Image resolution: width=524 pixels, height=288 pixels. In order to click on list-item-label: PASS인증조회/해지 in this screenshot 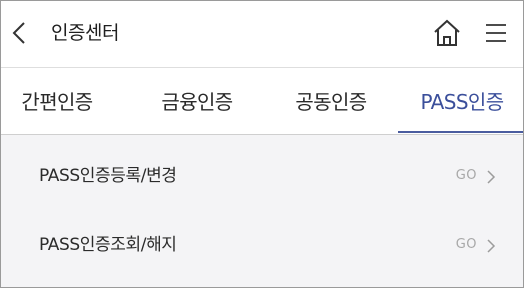, I will do `click(108, 245)`.